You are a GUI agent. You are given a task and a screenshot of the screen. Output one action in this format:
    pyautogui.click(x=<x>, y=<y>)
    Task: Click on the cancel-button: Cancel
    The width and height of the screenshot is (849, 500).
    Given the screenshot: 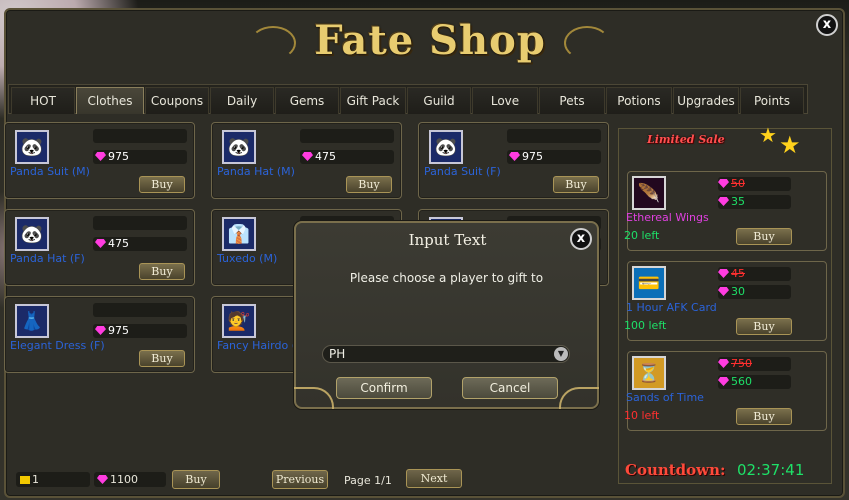 What is the action you would take?
    pyautogui.click(x=510, y=388)
    